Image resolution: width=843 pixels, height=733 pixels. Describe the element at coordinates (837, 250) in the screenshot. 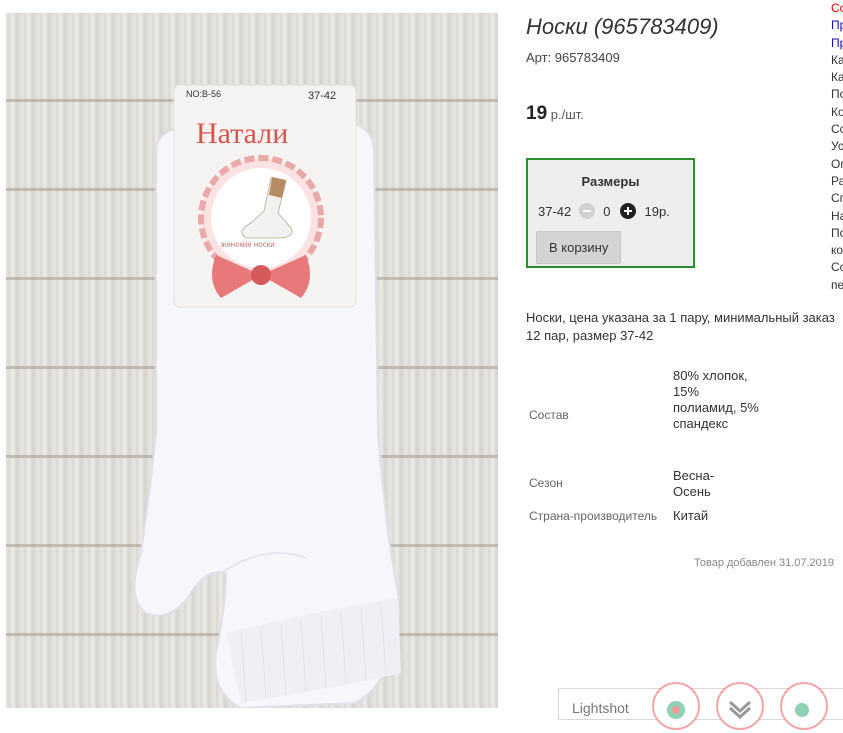

I see `side-menu-item: ко` at that location.